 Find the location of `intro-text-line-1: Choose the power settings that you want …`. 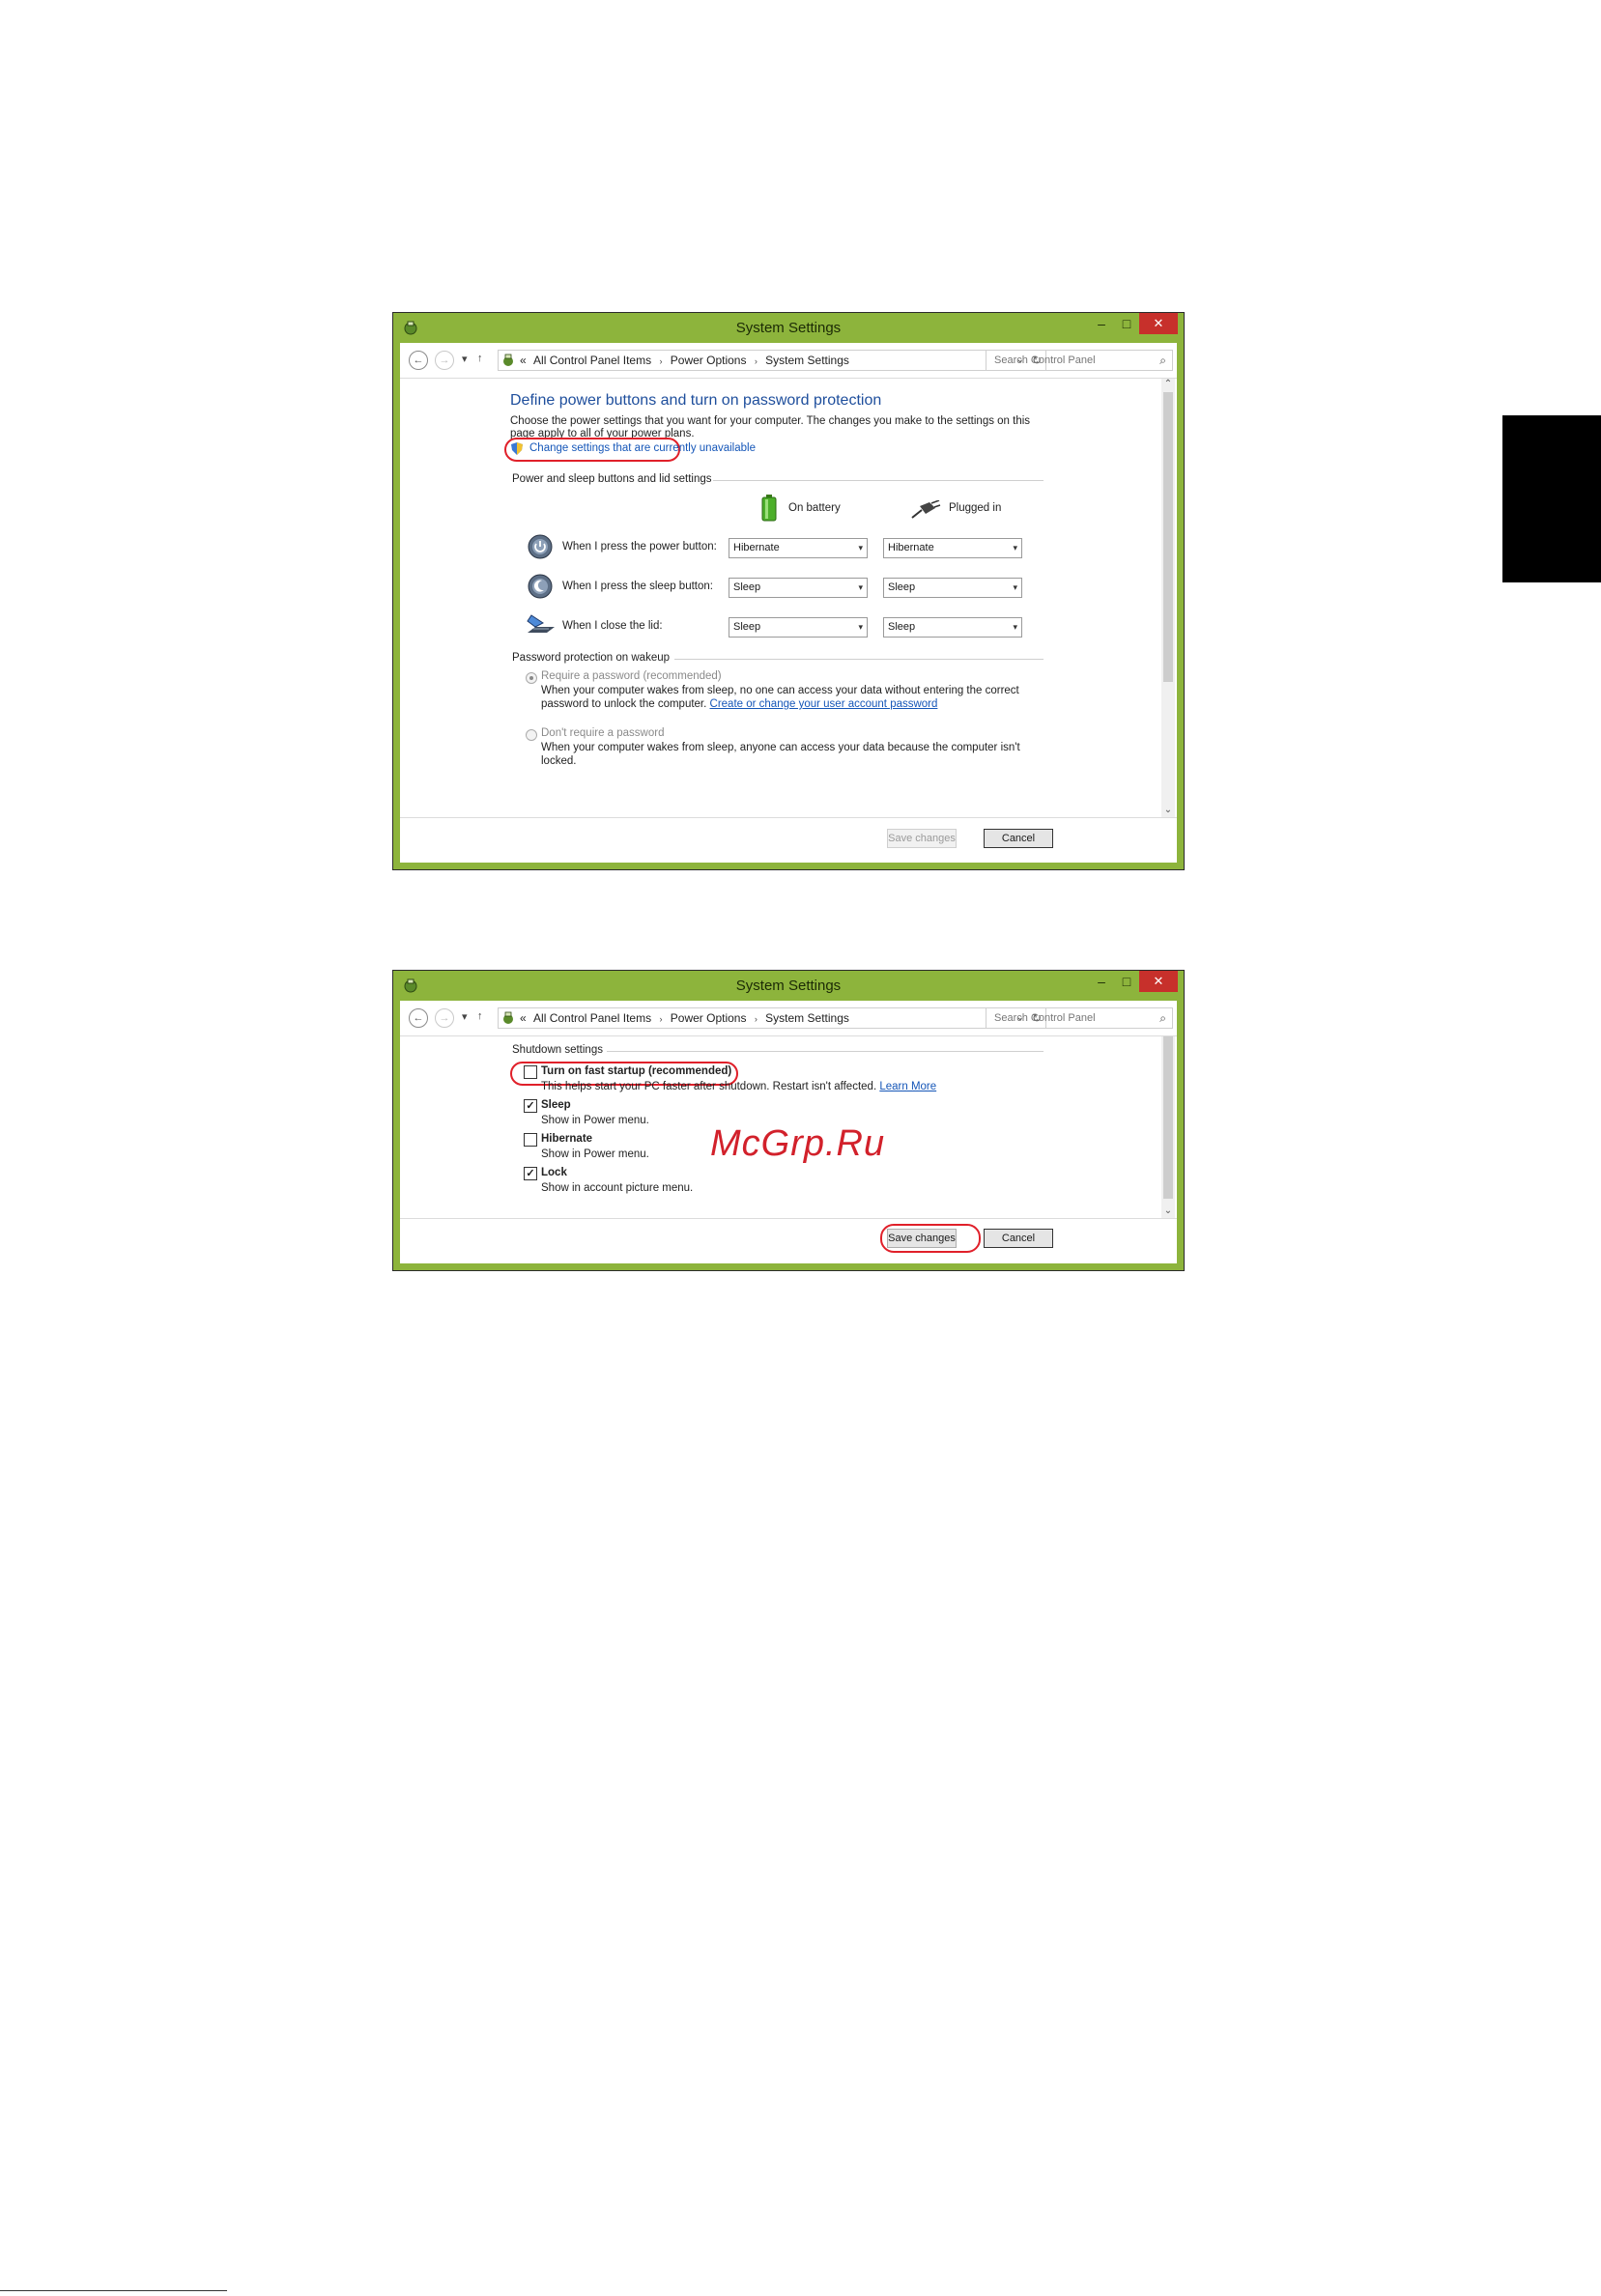

intro-text-line-1: Choose the power settings that you want … is located at coordinates (770, 421).